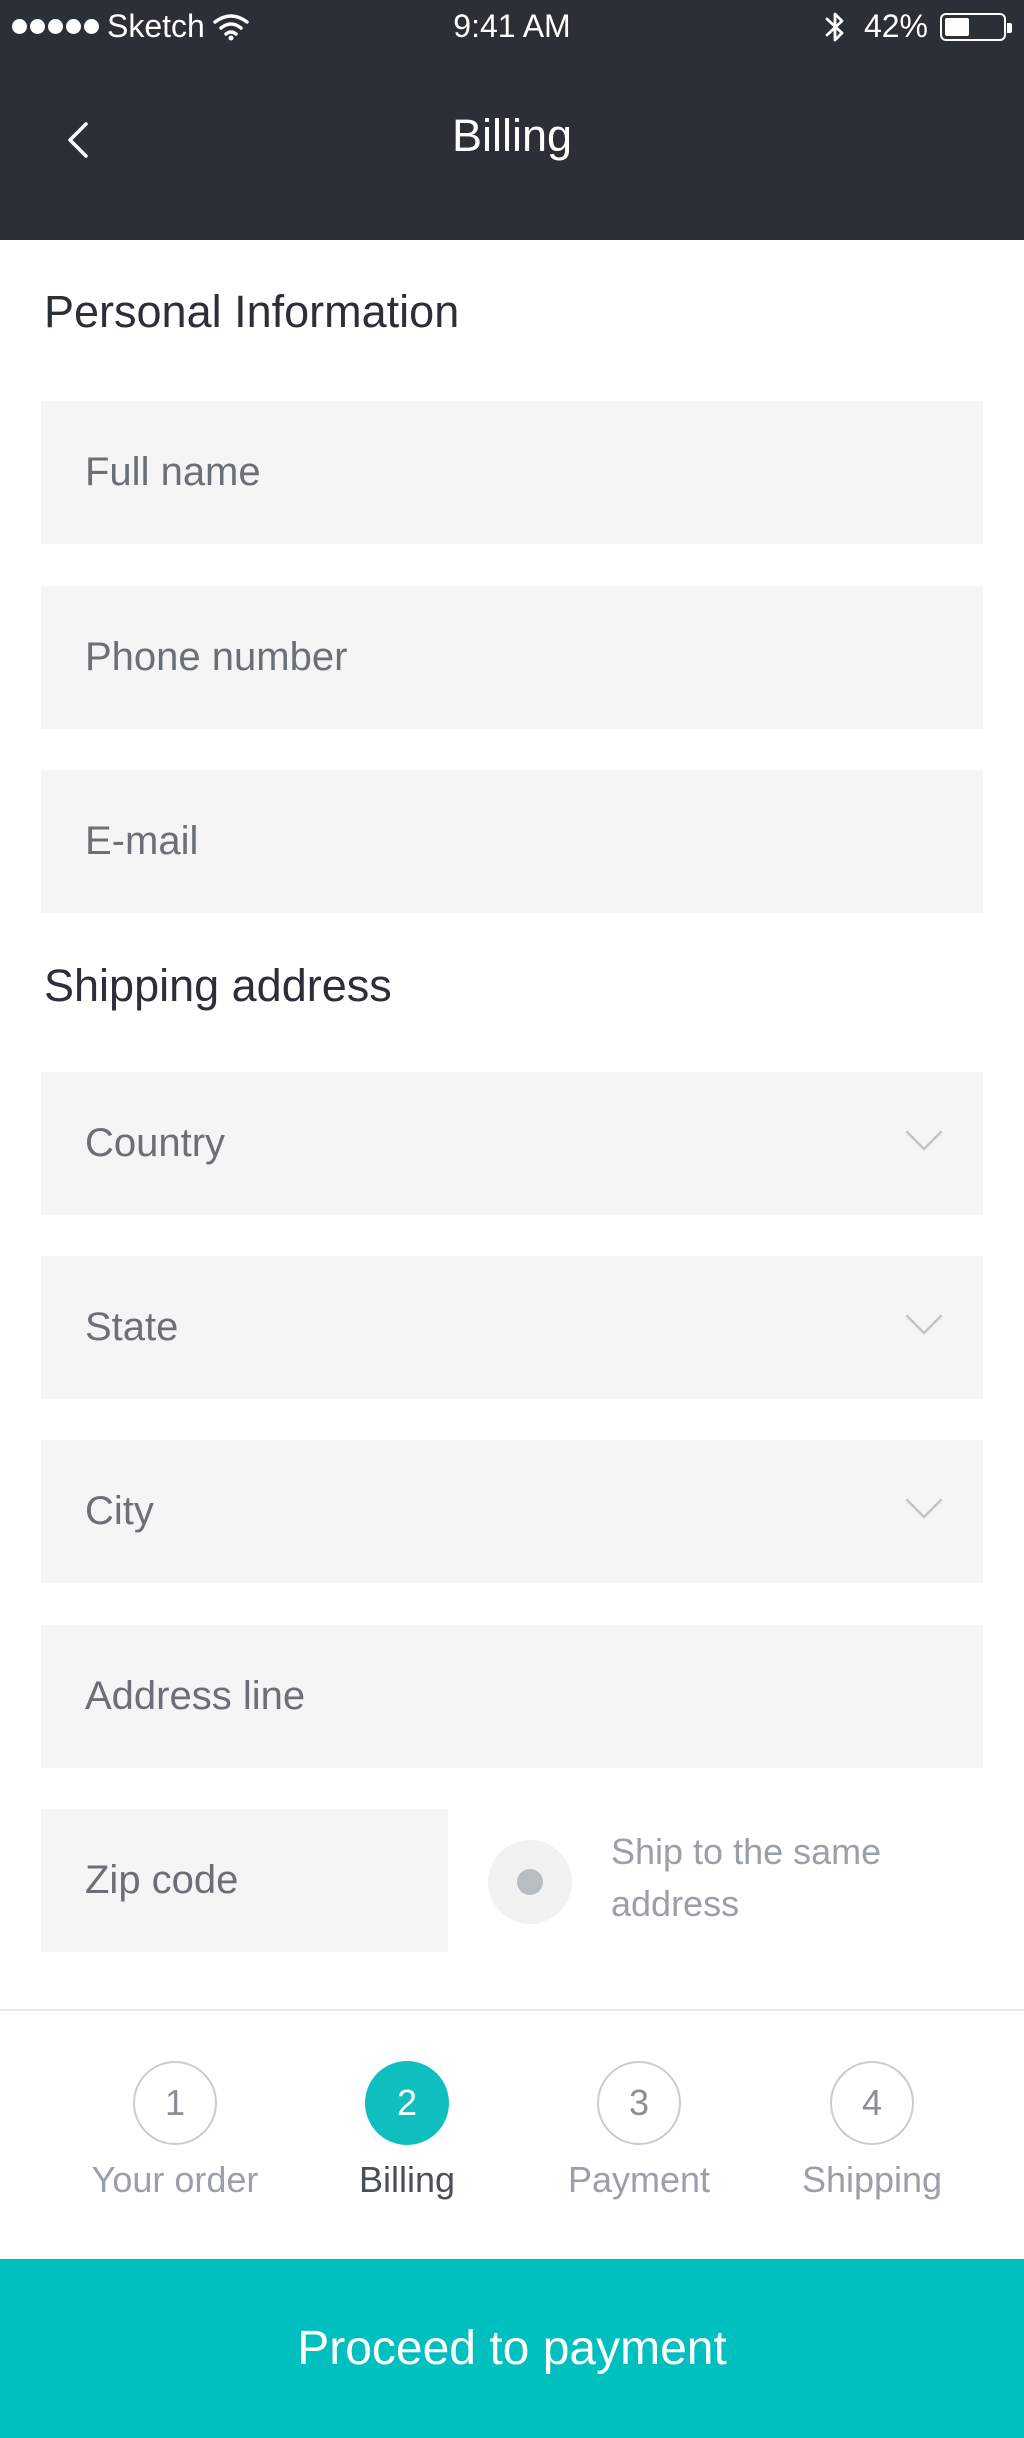  I want to click on header: Sketch 9:41 AM 42% Billing, so click(512, 120).